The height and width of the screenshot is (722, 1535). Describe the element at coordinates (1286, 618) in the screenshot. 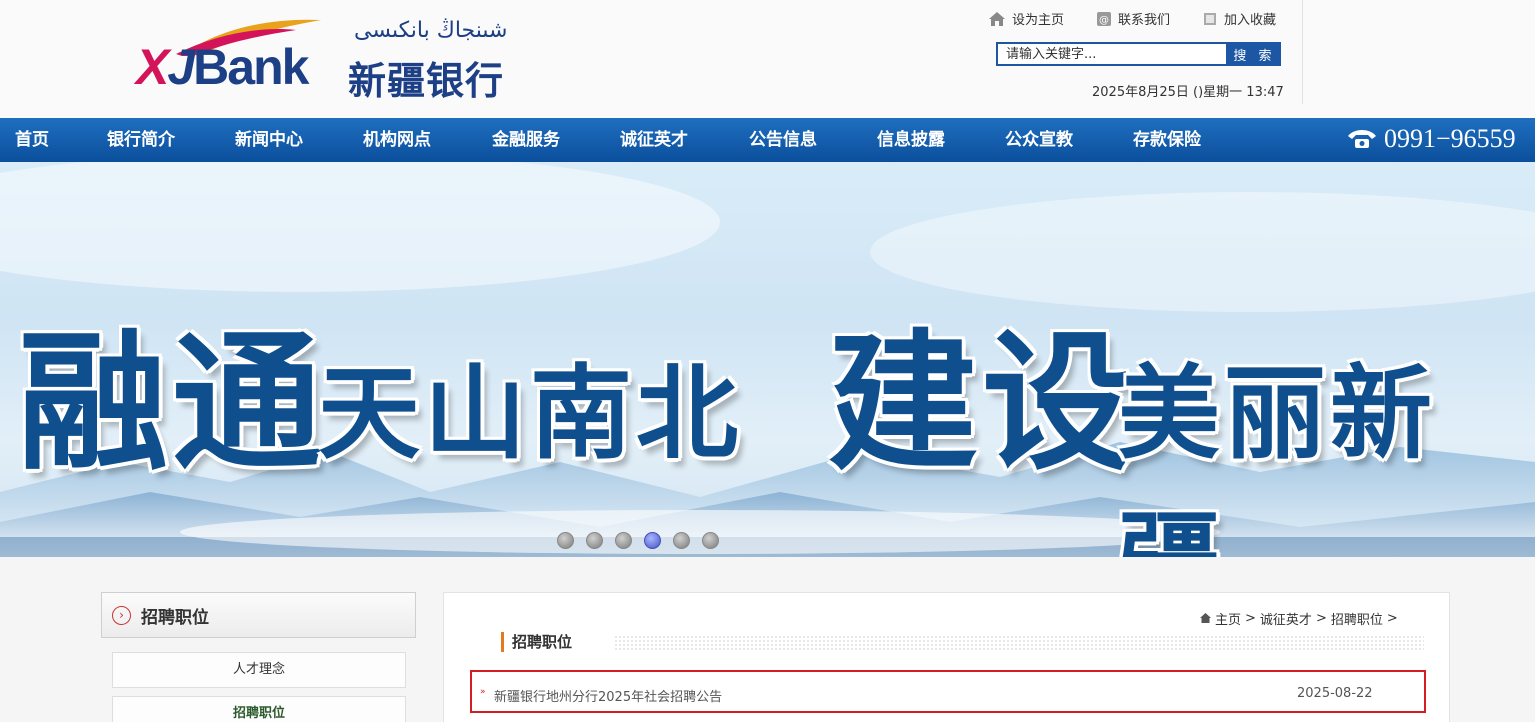

I see `breadcrumb-careers: 诚征英才` at that location.